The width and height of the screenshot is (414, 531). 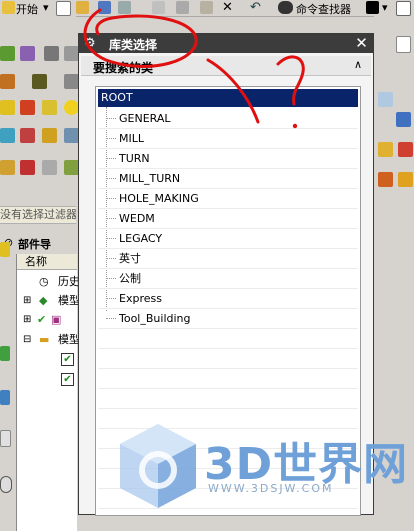 I want to click on watermark-url: WWW.3DSJW.COM, so click(x=271, y=488).